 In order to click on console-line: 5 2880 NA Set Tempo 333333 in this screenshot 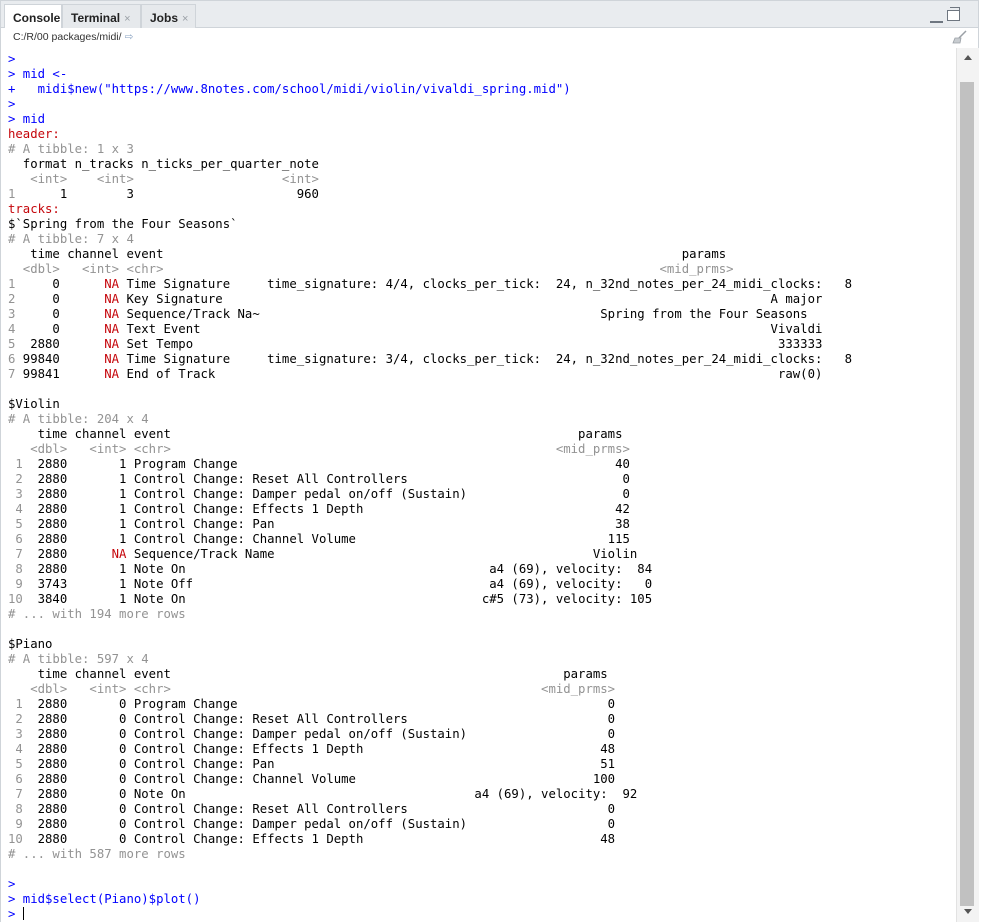, I will do `click(482, 344)`.